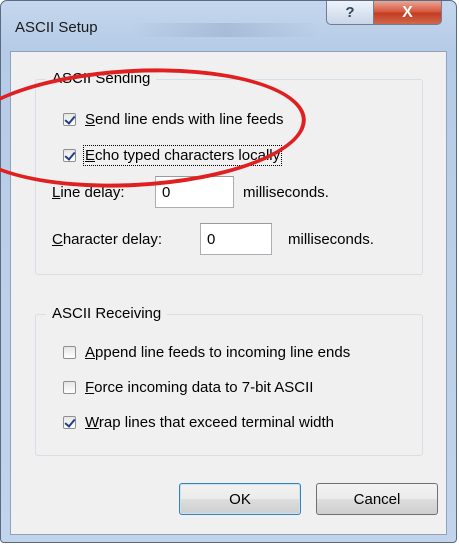 Image resolution: width=459 pixels, height=545 pixels. What do you see at coordinates (69, 155) in the screenshot?
I see `echo-typed-checkbox` at bounding box center [69, 155].